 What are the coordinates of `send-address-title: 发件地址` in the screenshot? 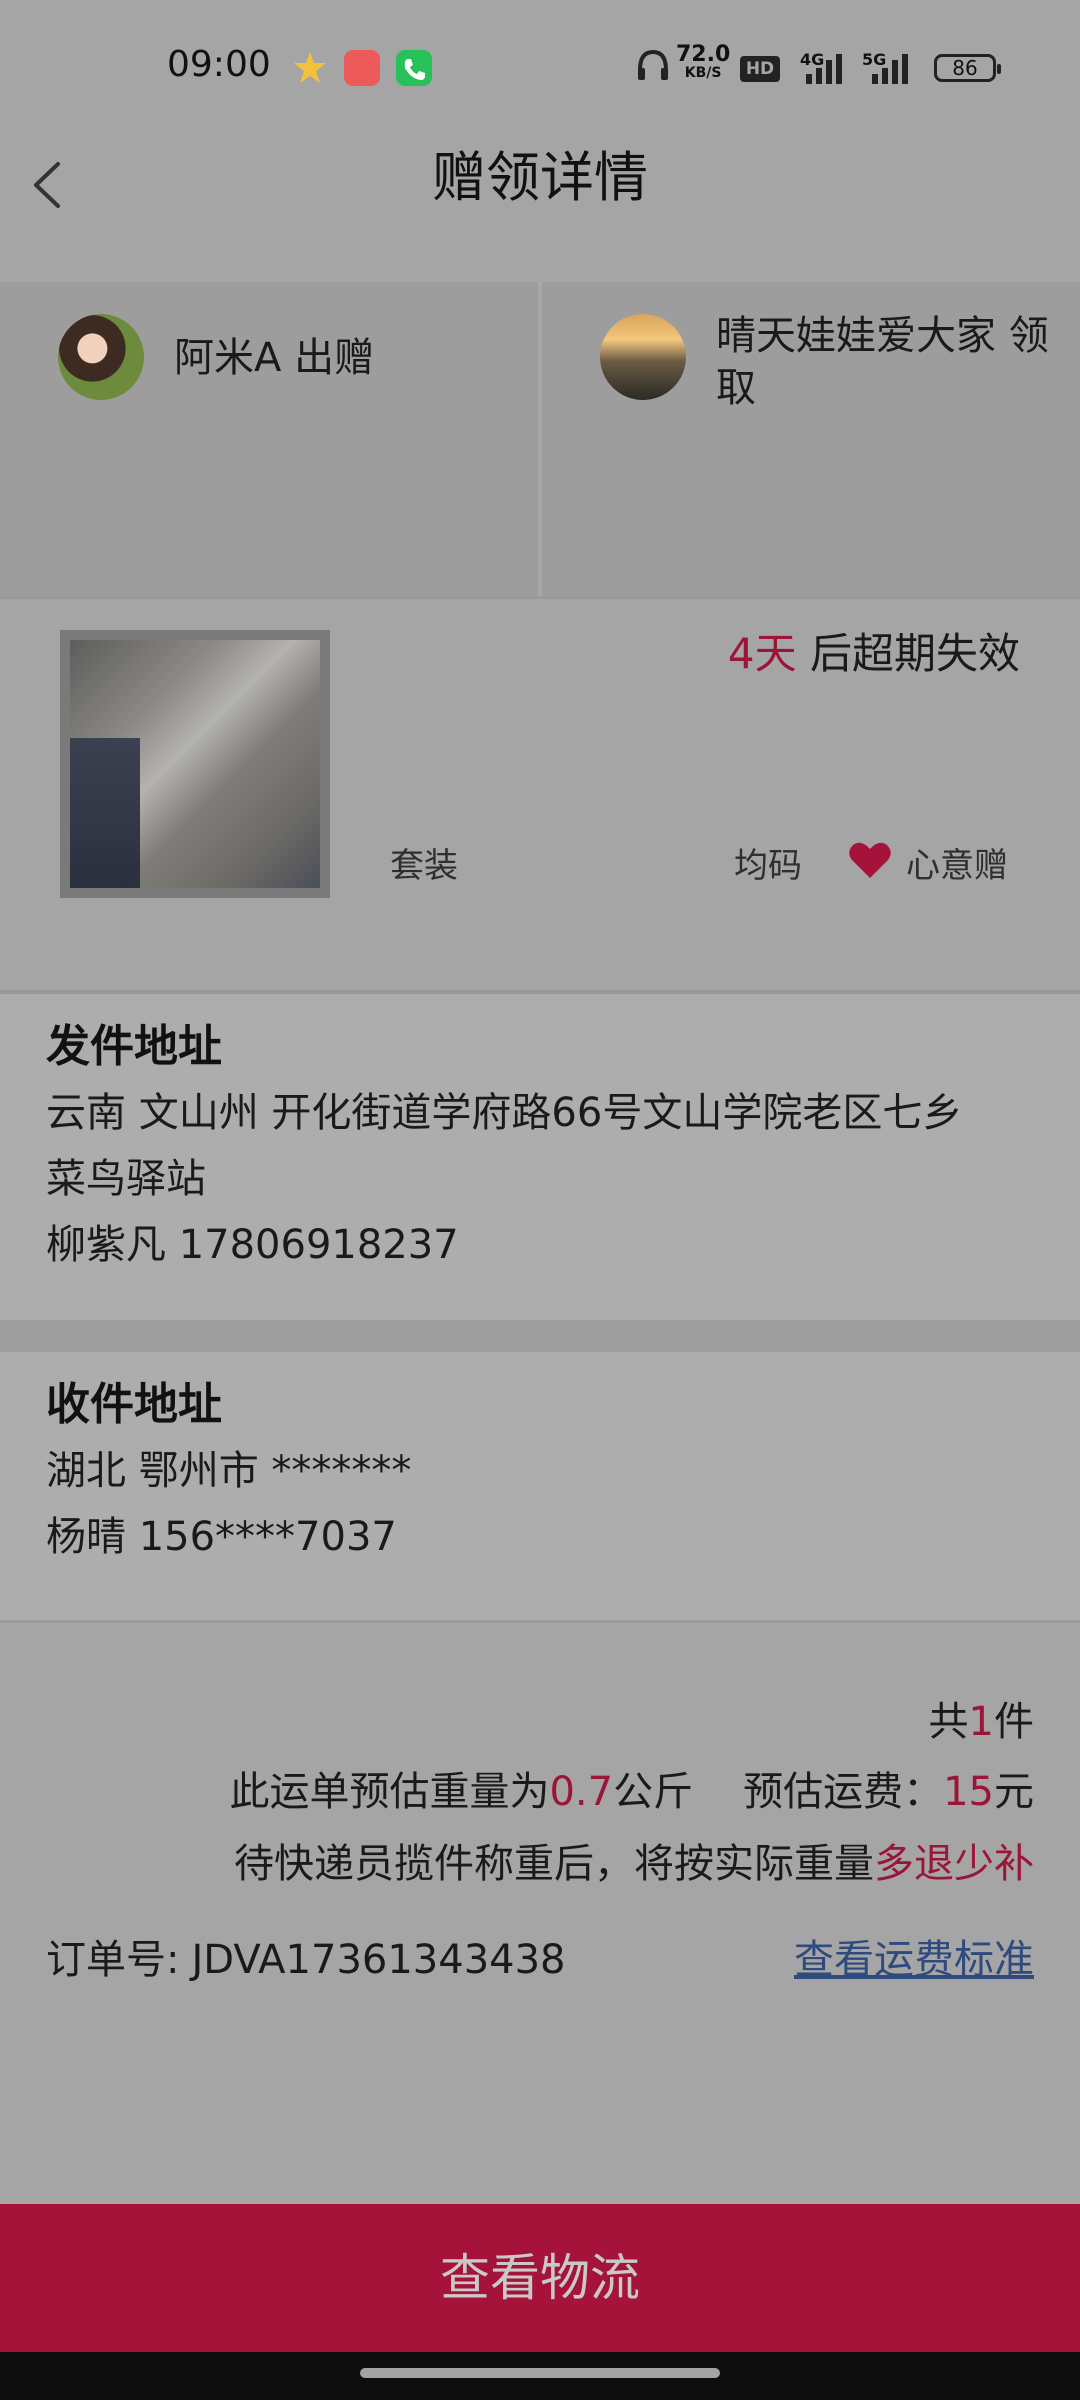 It's located at (134, 1046).